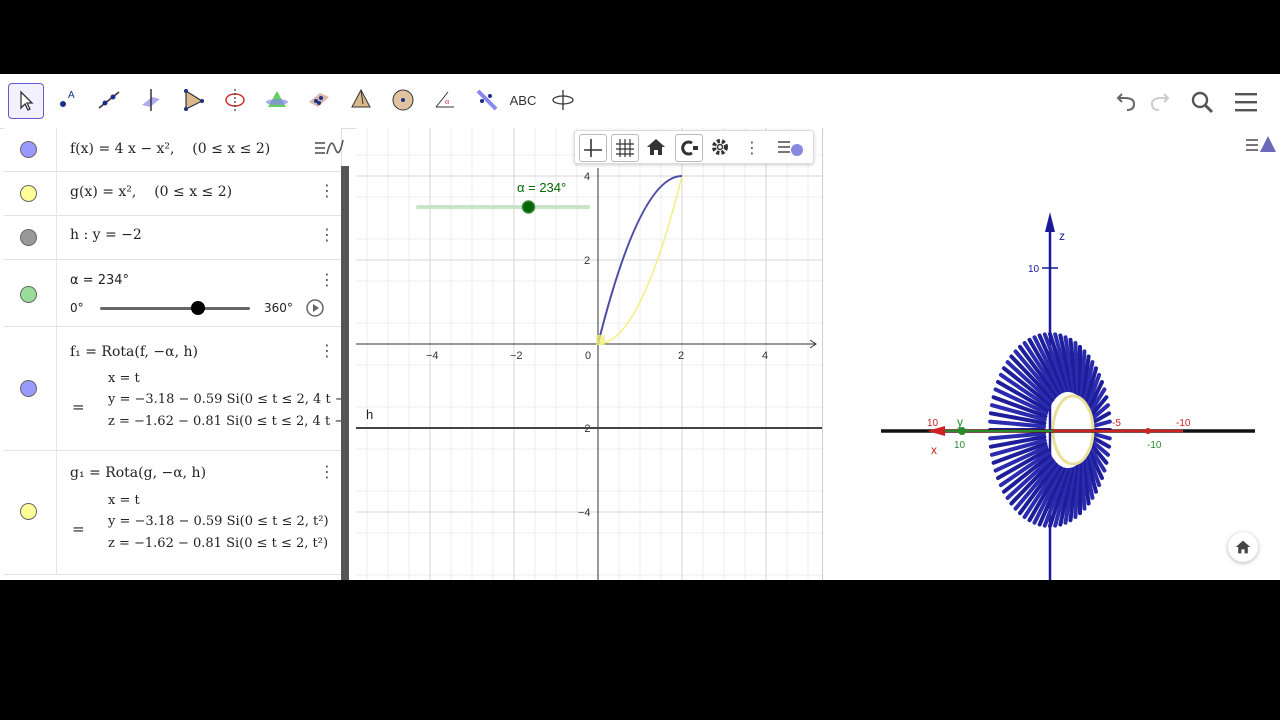 The height and width of the screenshot is (720, 1280). Describe the element at coordinates (225, 421) in the screenshot. I see `f1-z-equation: z = −1.62 − 0.81 Si(0 ≤ t ≤ 2, 4 t −` at that location.